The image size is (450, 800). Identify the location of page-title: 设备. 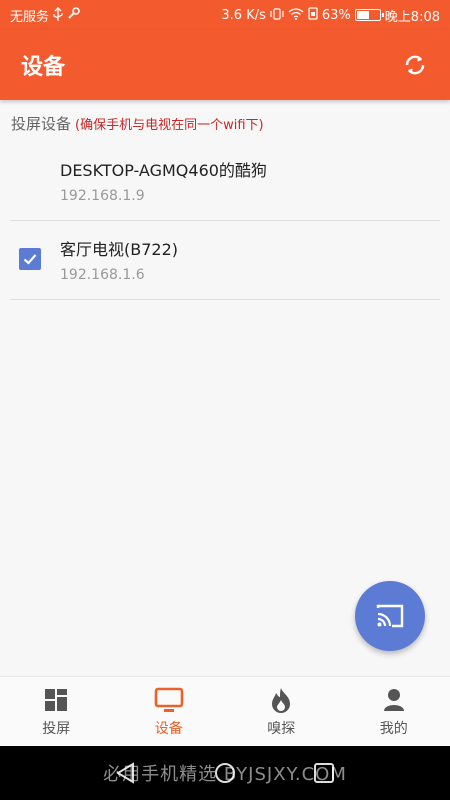
(43, 67).